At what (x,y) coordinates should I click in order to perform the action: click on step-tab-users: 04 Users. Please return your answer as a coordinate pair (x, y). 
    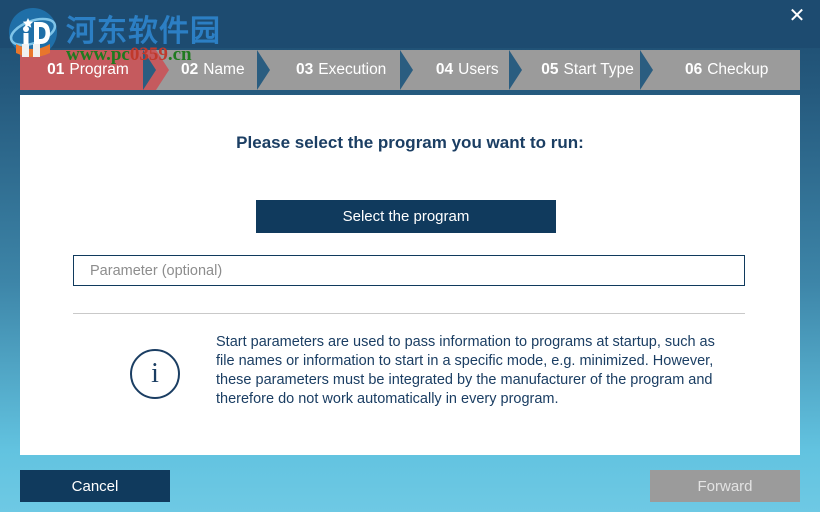
    Looking at the image, I should click on (467, 70).